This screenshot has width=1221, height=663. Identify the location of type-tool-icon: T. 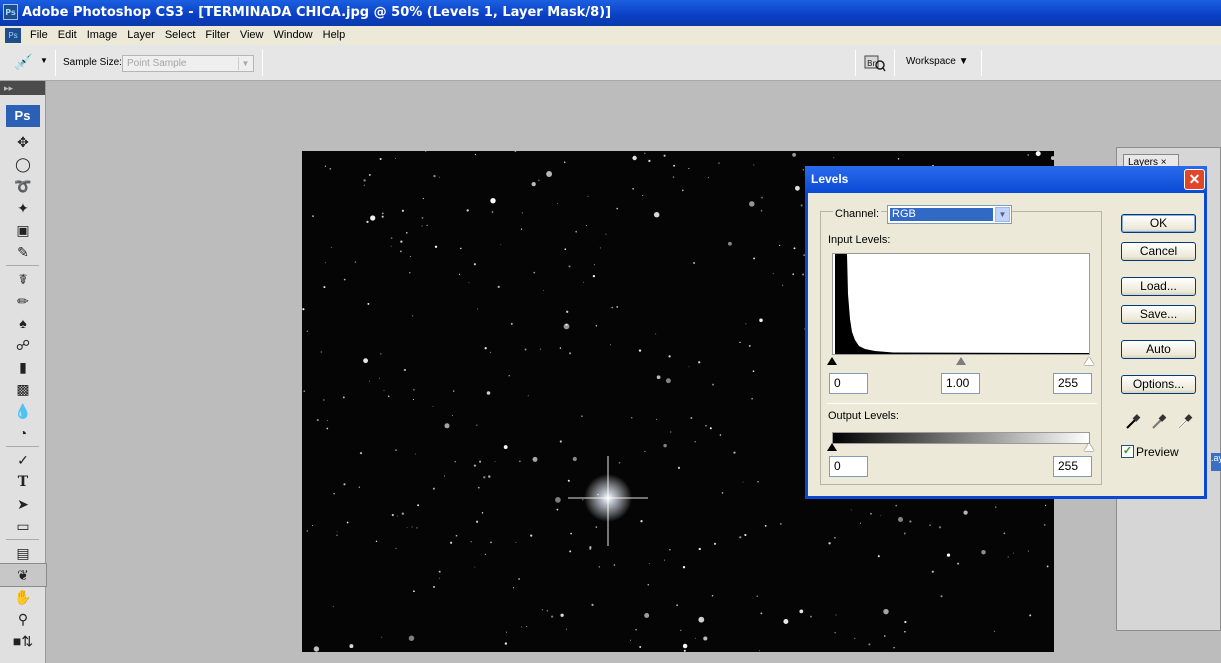
(23, 482).